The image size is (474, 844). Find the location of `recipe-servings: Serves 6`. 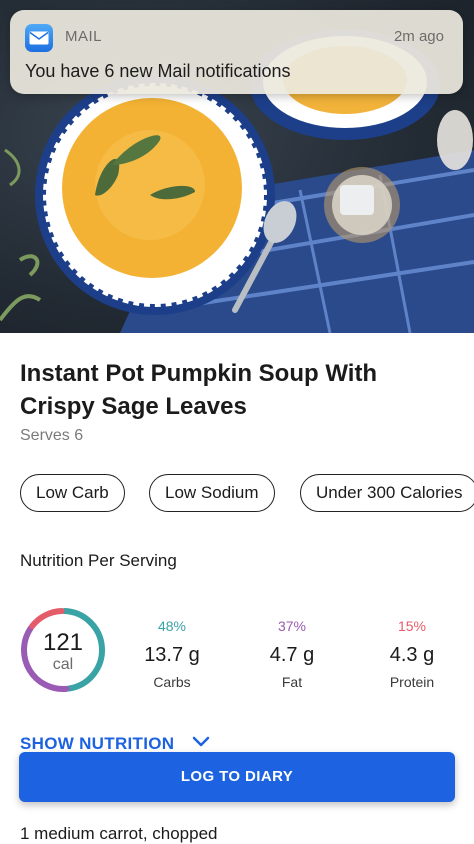

recipe-servings: Serves 6 is located at coordinates (52, 435).